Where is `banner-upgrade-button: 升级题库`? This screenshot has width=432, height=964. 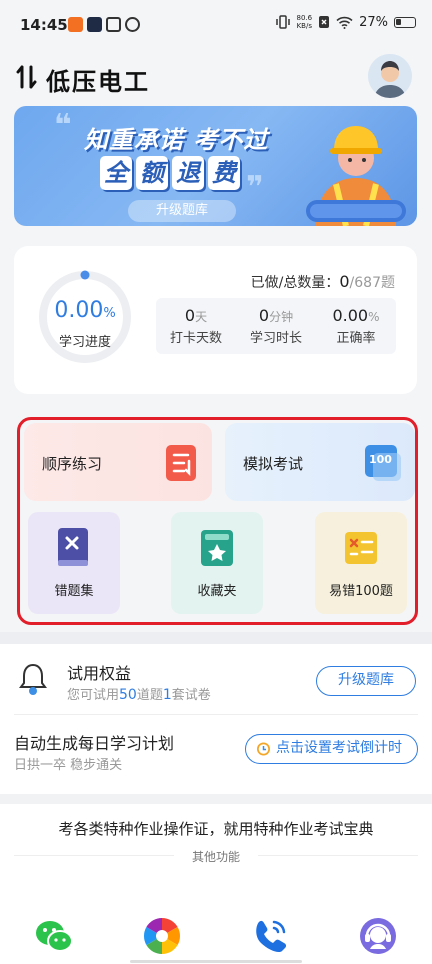 banner-upgrade-button: 升级题库 is located at coordinates (182, 211).